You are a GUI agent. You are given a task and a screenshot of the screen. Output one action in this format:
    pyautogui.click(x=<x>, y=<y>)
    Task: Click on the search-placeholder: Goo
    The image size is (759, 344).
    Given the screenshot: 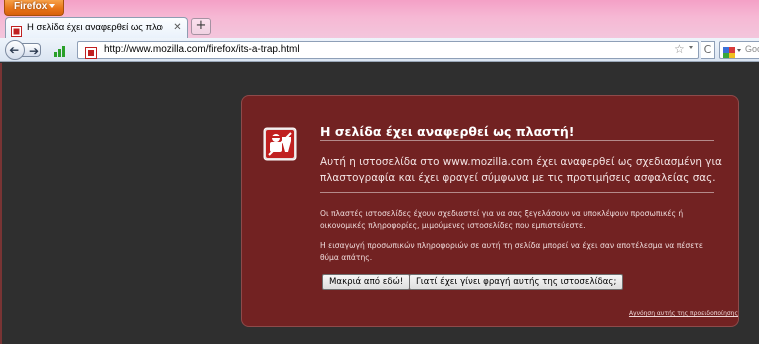 What is the action you would take?
    pyautogui.click(x=752, y=49)
    